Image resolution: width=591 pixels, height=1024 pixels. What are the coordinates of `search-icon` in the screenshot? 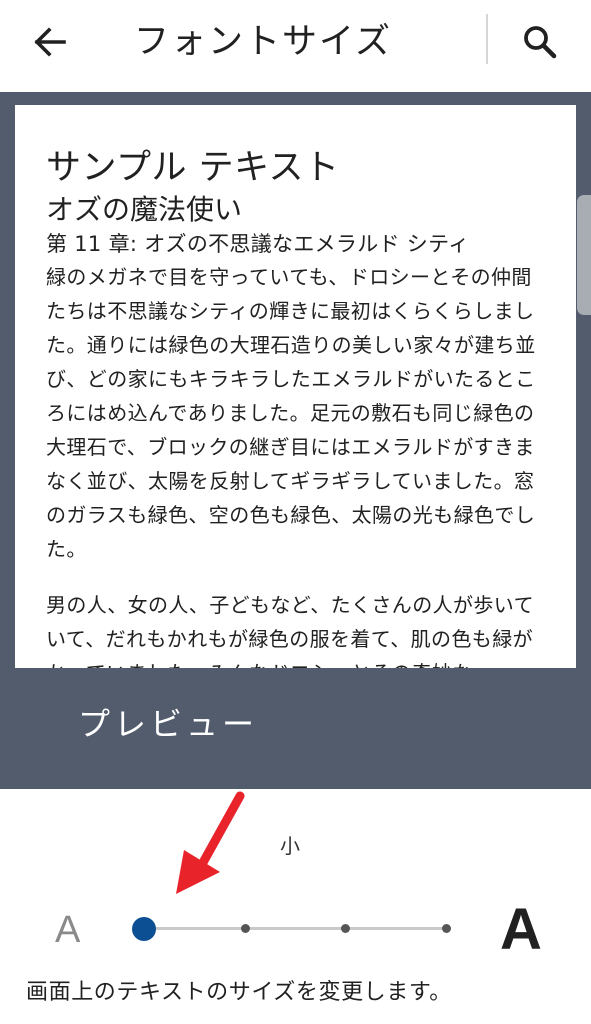 It's located at (540, 42).